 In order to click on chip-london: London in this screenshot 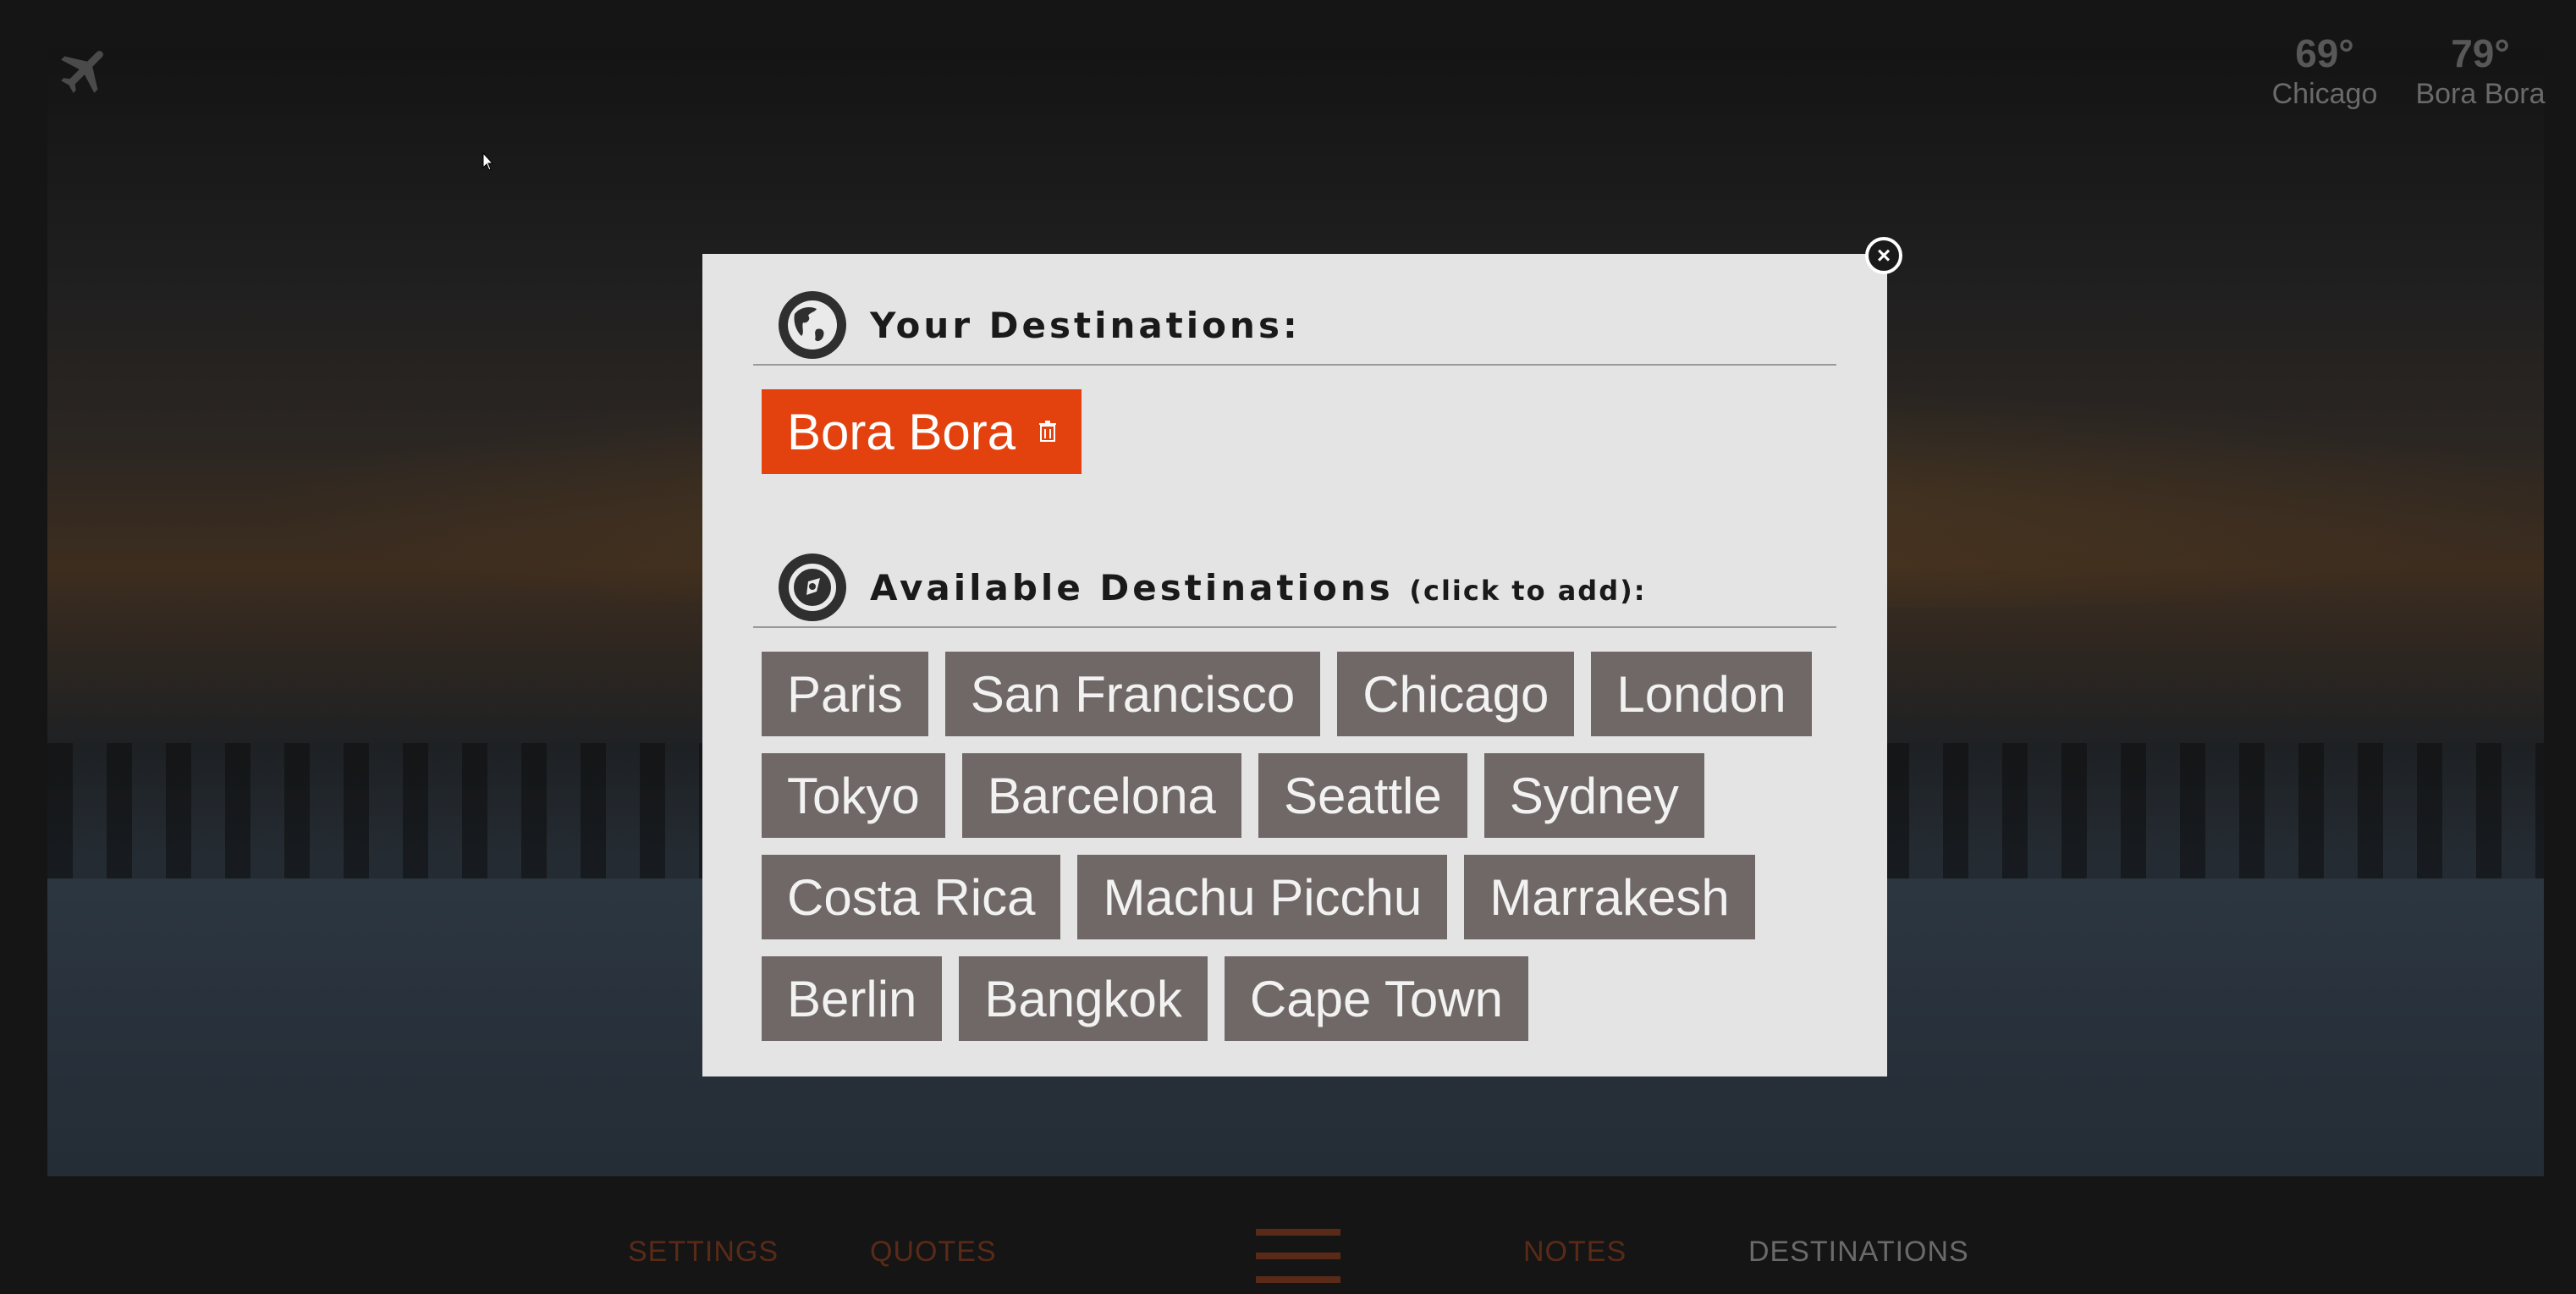, I will do `click(1701, 694)`.